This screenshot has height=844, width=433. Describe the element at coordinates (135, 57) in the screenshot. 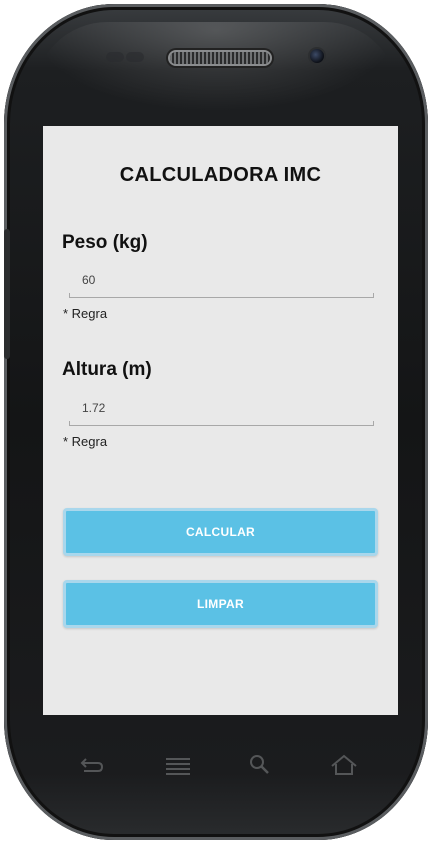

I see `light-sensor` at that location.